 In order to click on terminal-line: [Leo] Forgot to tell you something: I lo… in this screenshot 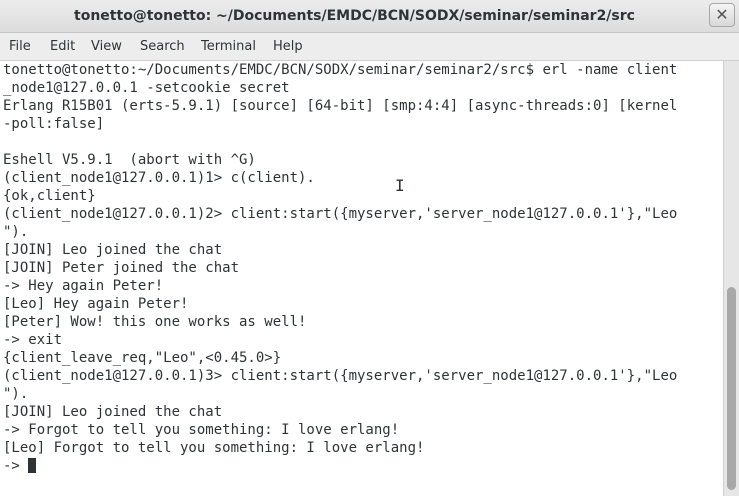, I will do `click(214, 448)`.